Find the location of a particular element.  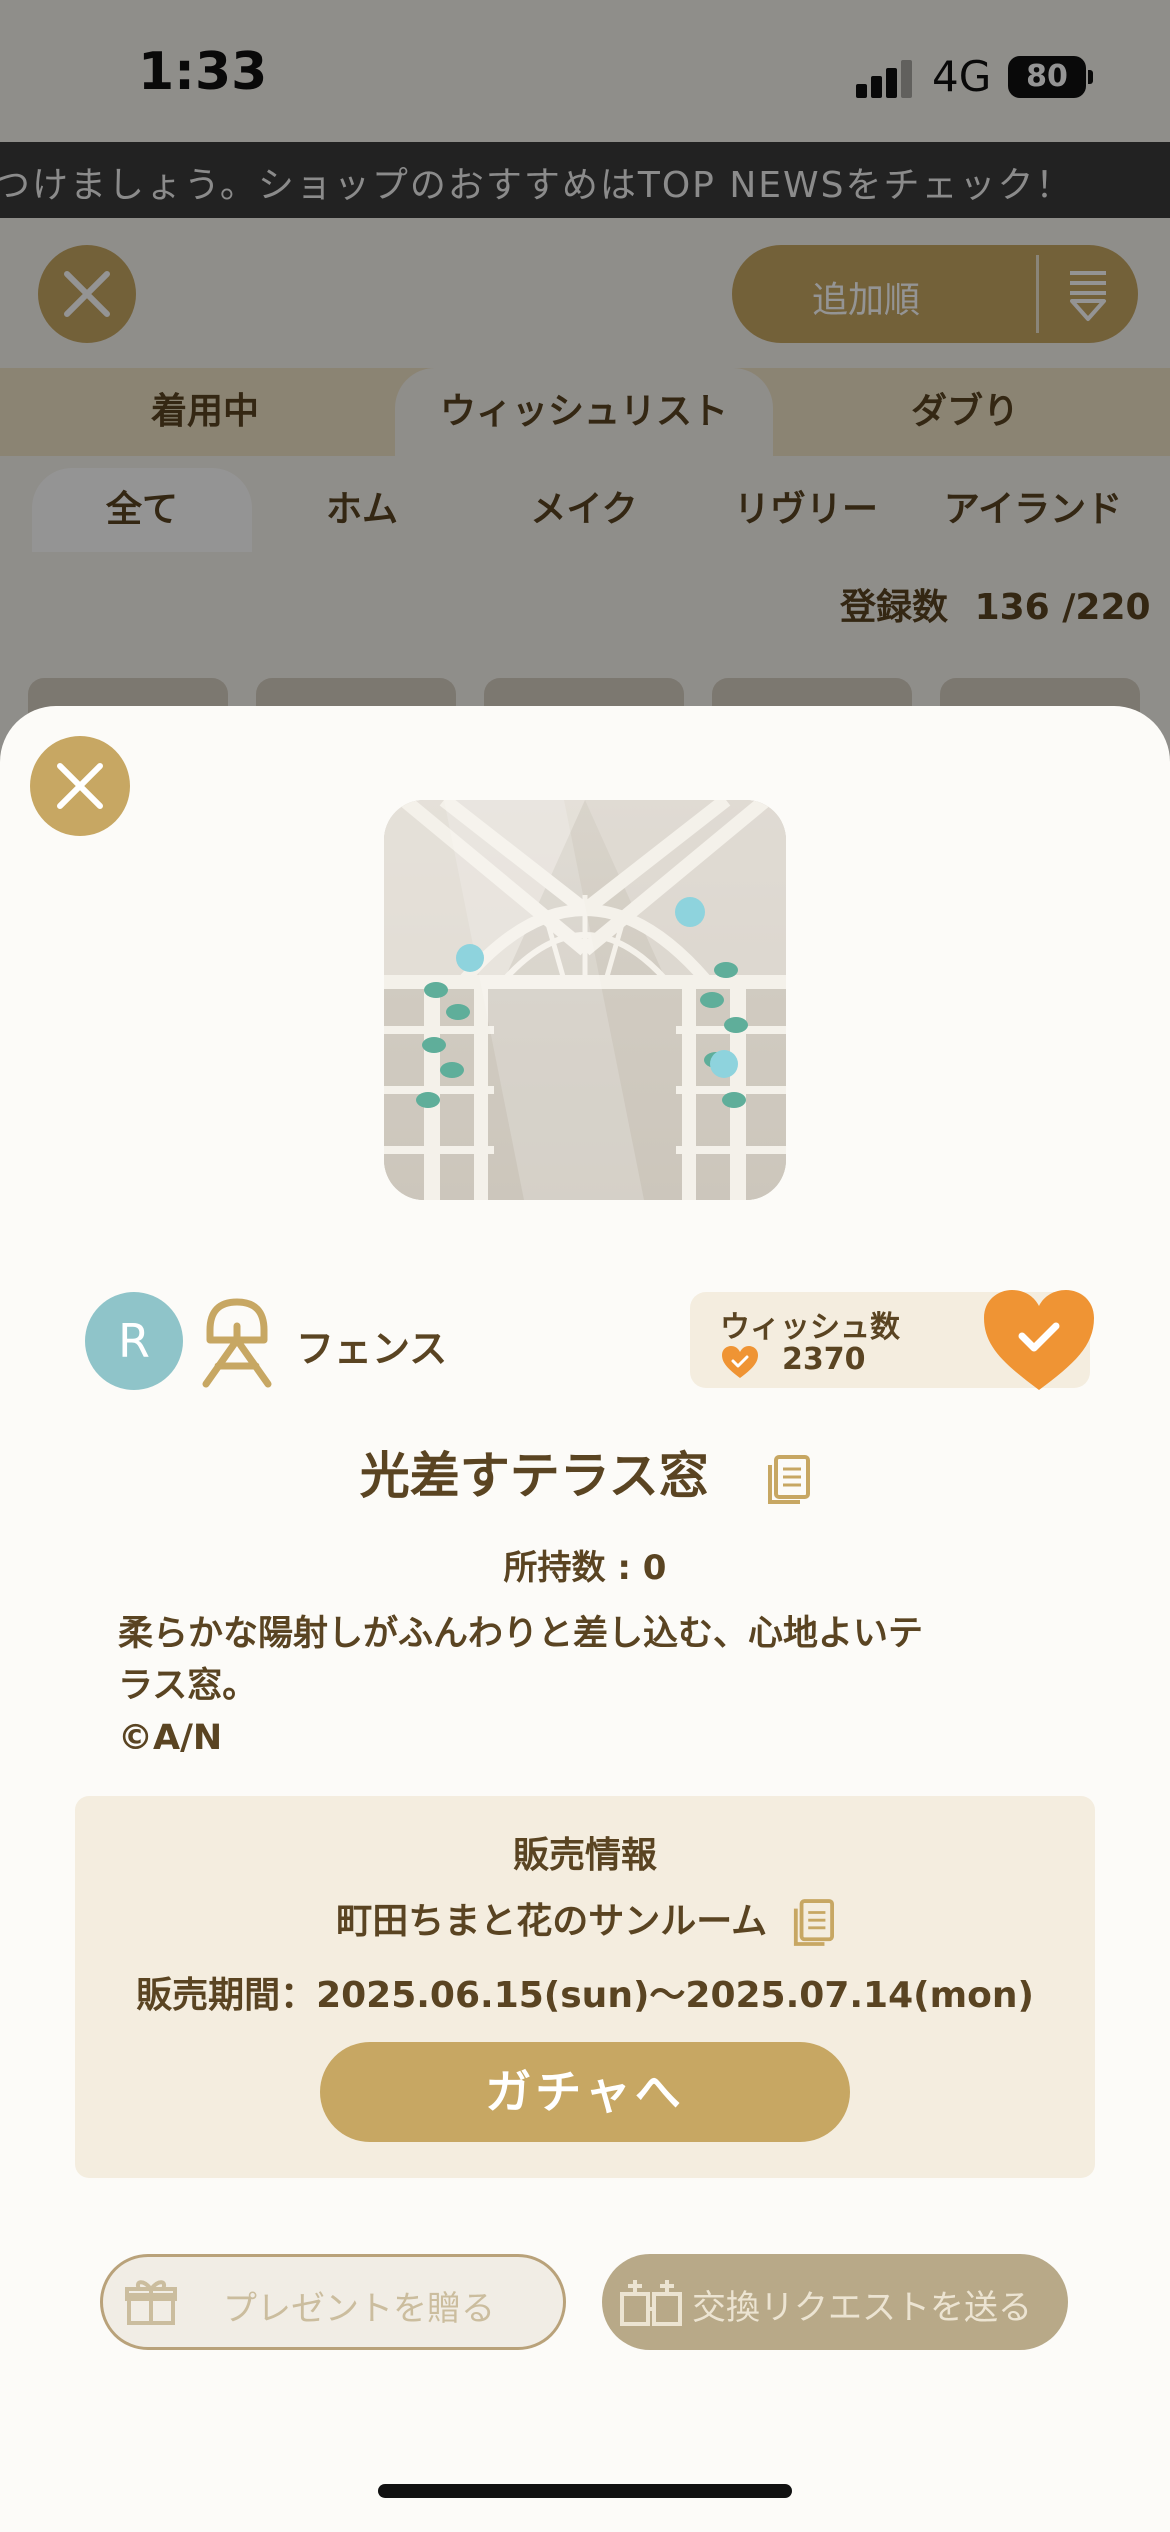

item-name-row: 光差すテラス窓 is located at coordinates (585, 1472).